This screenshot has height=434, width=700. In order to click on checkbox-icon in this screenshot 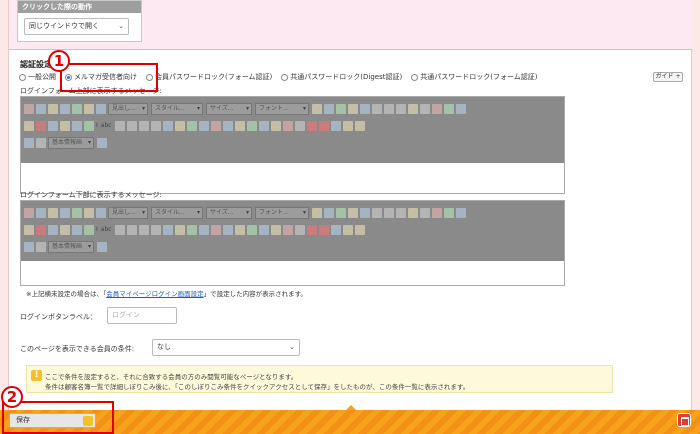, I will do `click(227, 229)`.